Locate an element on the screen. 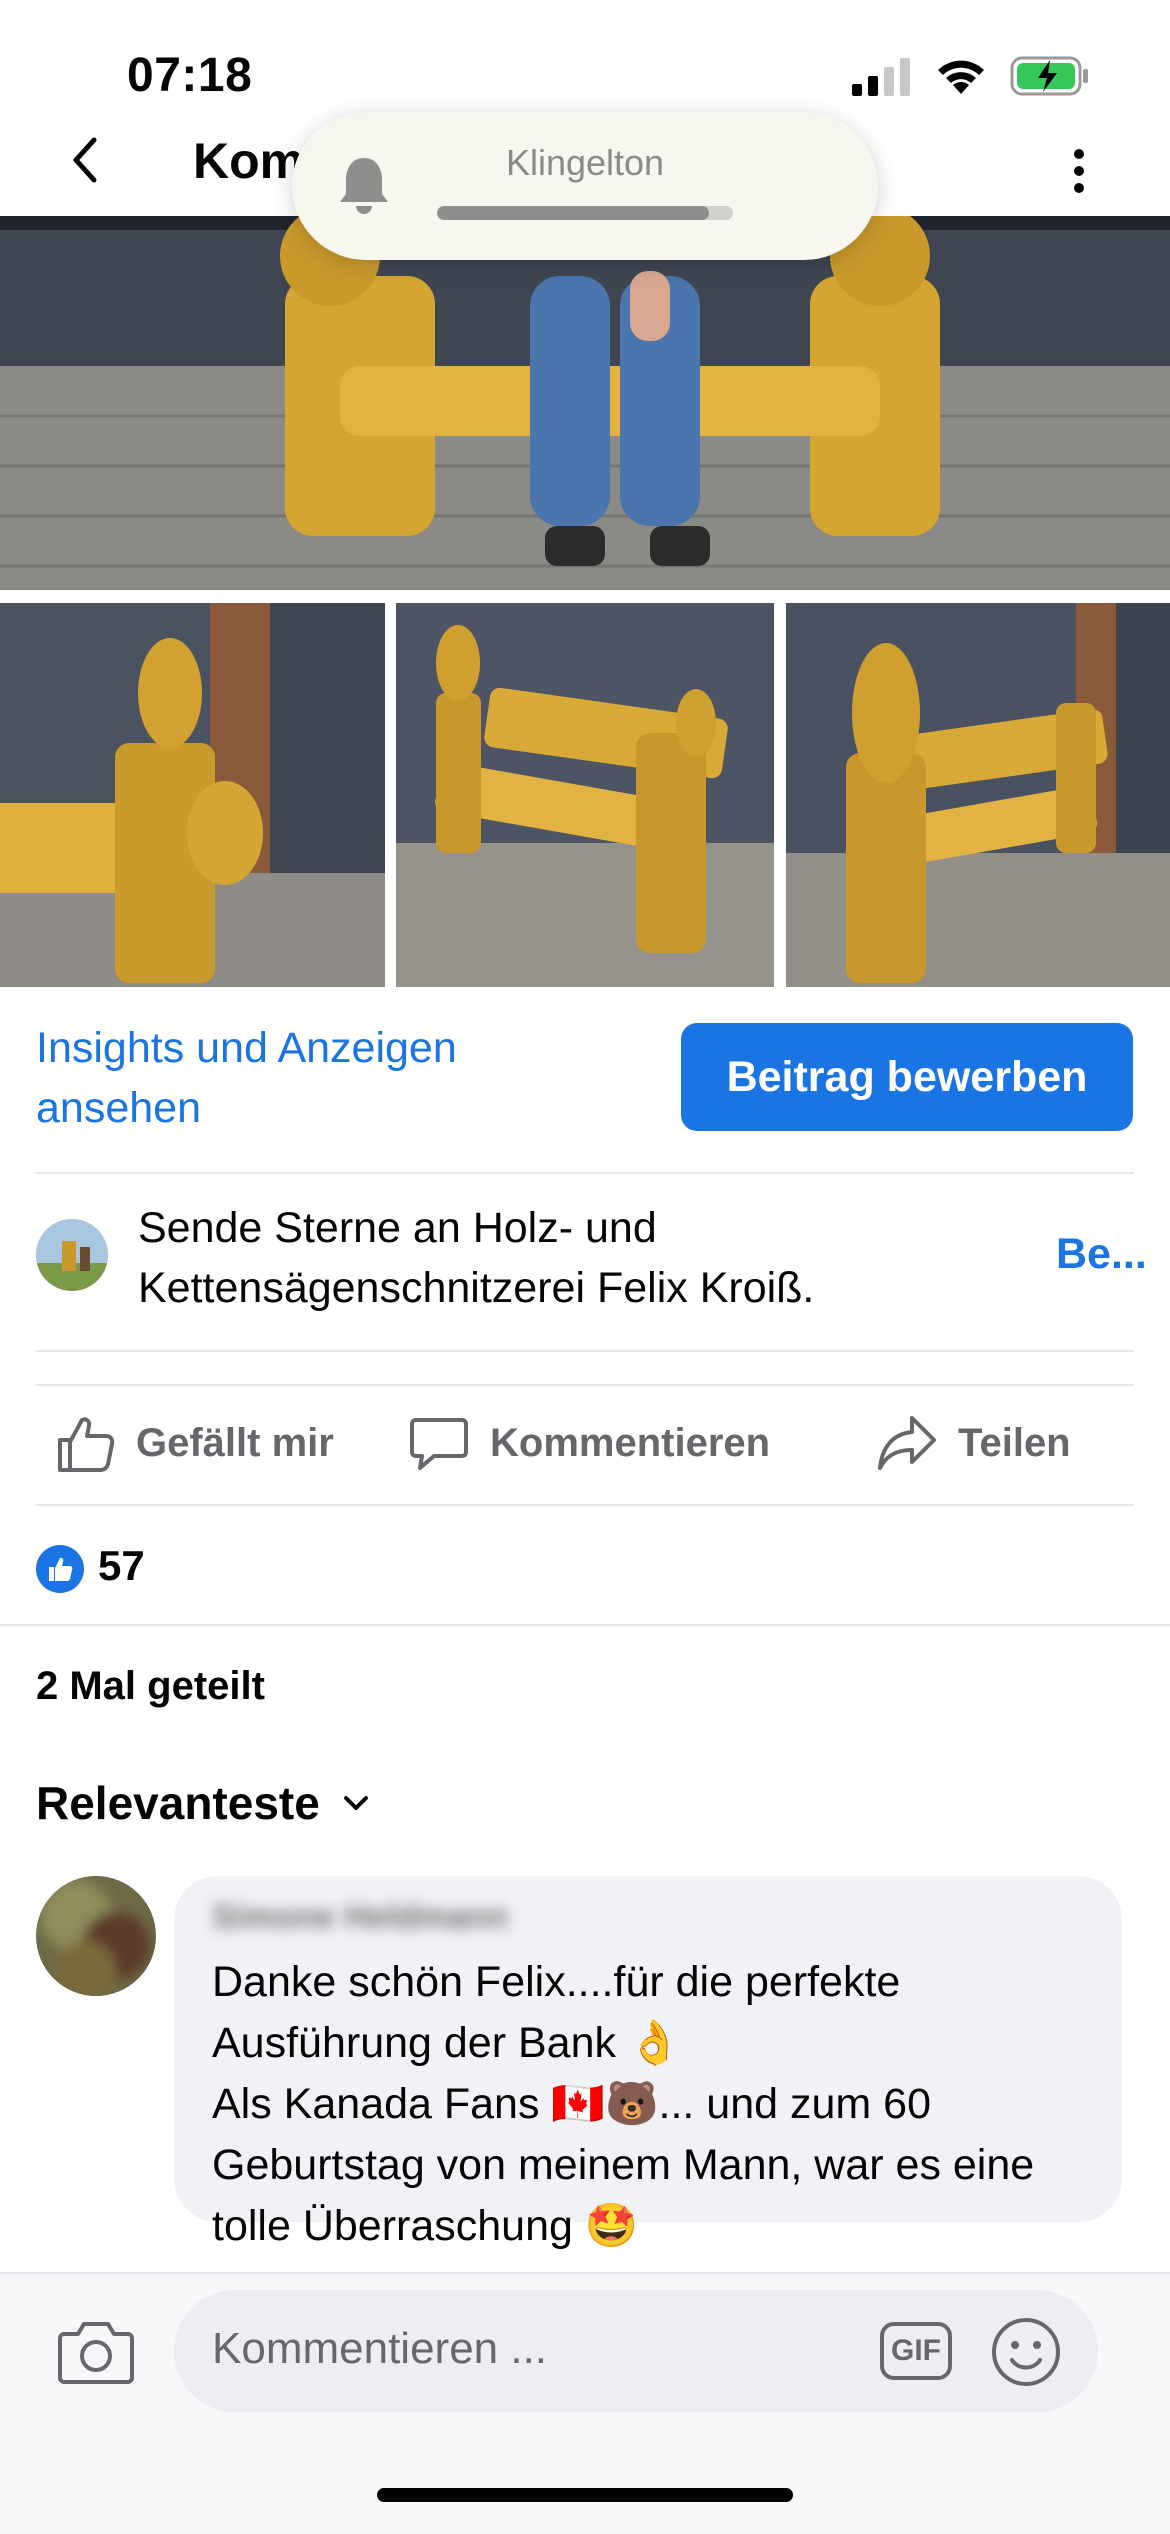 The height and width of the screenshot is (2534, 1170). like-label: Gefällt mir is located at coordinates (235, 1442).